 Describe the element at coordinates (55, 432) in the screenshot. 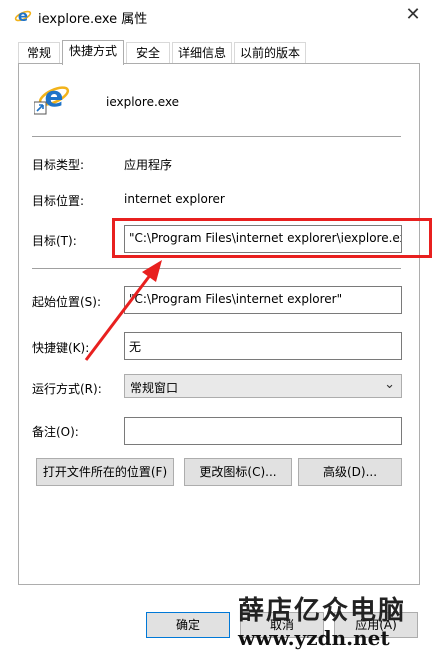

I see `comment-label: 备注(O):` at that location.